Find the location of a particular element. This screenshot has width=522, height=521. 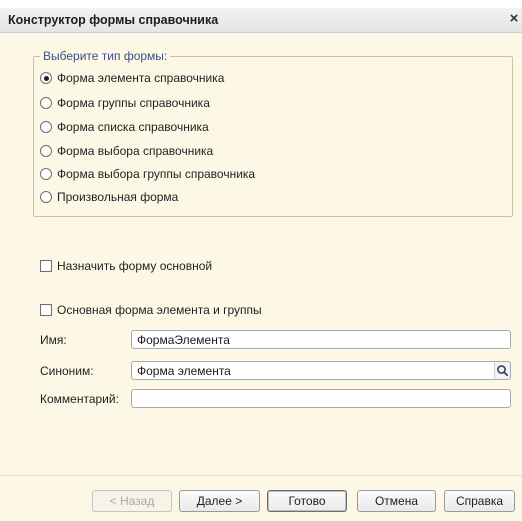

checkbox-set-main-form: Назначить форму основной is located at coordinates (126, 266).